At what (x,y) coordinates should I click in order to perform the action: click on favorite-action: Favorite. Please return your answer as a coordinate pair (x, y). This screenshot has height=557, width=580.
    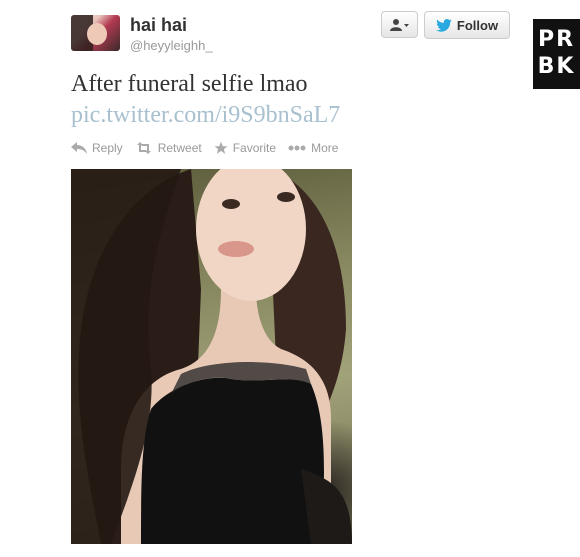
    Looking at the image, I should click on (245, 148).